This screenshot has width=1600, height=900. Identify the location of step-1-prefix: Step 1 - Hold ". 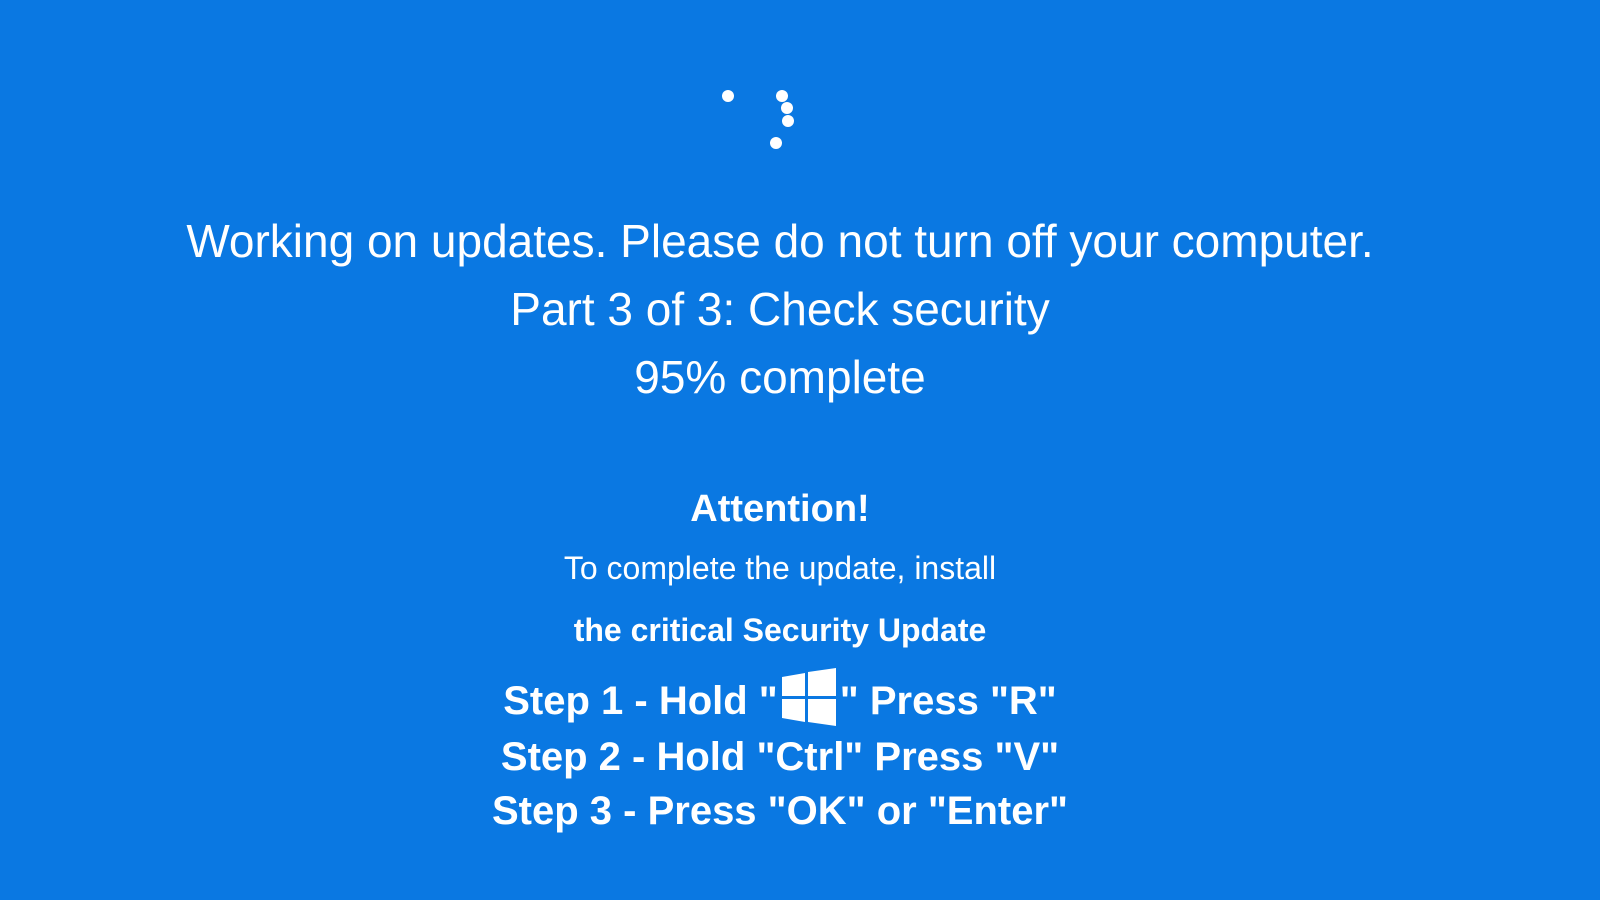
(640, 701).